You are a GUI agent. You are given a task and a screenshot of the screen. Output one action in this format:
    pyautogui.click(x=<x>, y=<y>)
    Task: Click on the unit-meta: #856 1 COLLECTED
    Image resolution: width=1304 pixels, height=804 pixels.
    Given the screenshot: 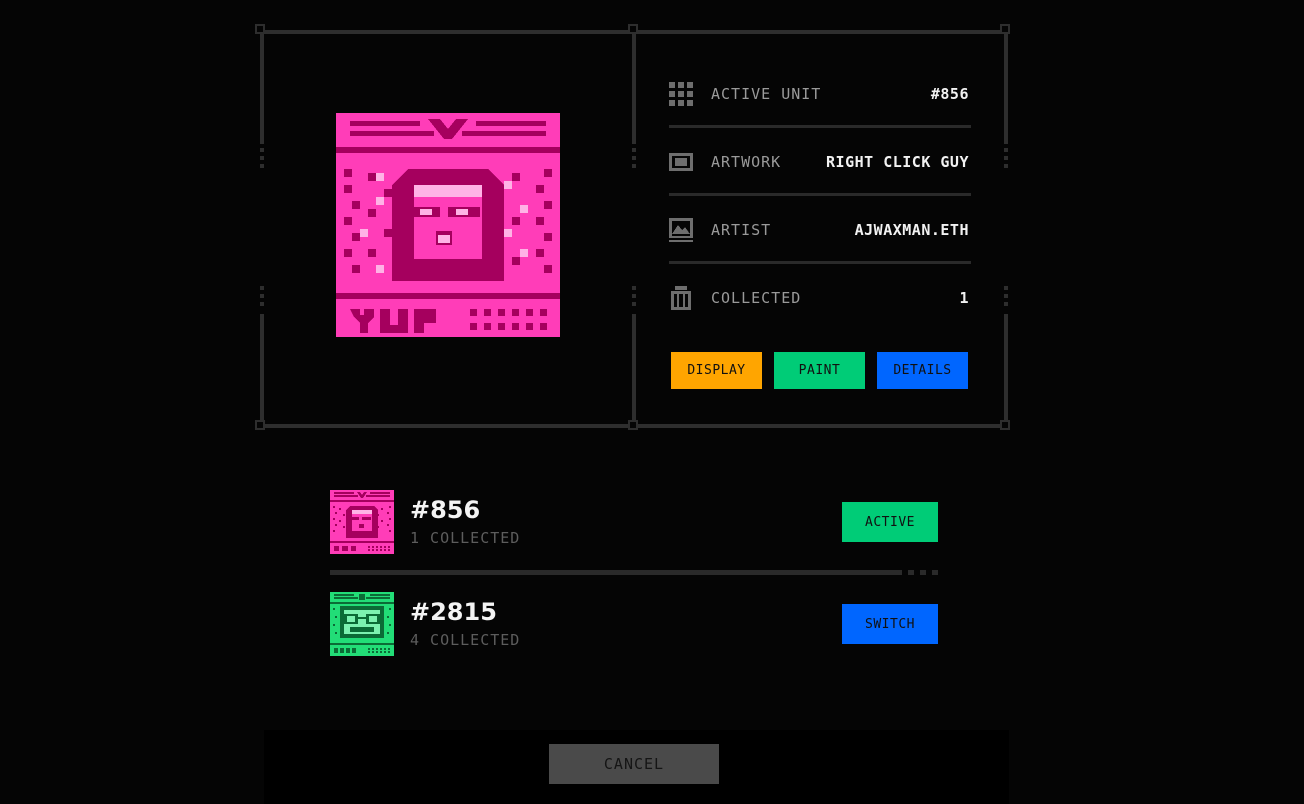 What is the action you would take?
    pyautogui.click(x=465, y=522)
    